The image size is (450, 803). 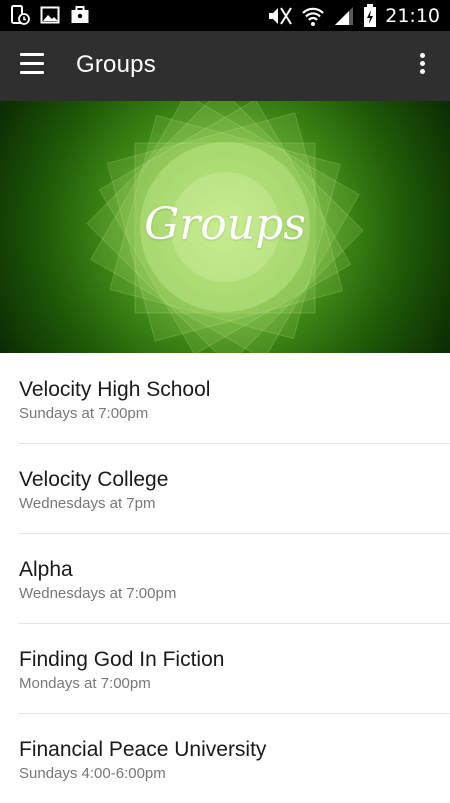 I want to click on list-item: Alpha Wednesdays at 7:00pm, so click(x=225, y=578).